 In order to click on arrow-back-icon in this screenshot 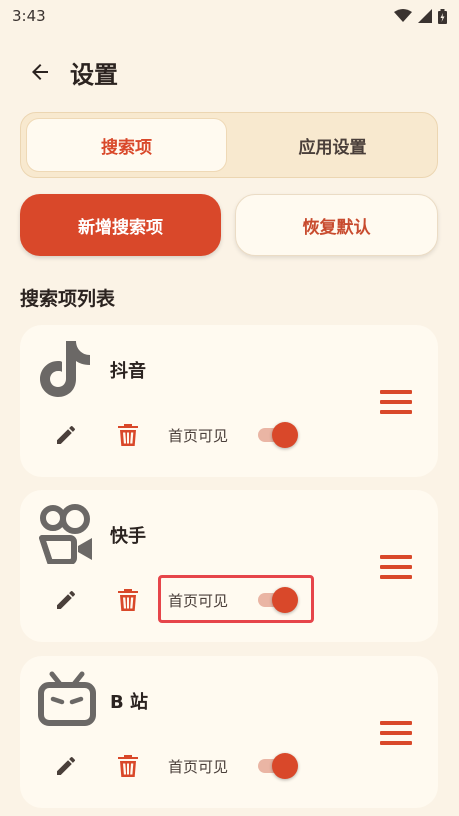, I will do `click(40, 72)`.